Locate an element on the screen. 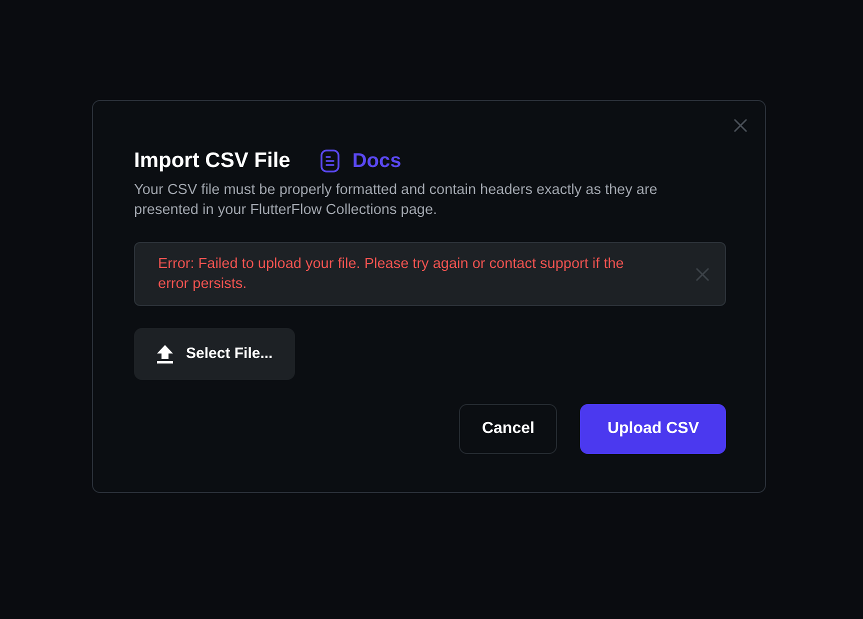 The image size is (863, 619). close-icon is located at coordinates (740, 125).